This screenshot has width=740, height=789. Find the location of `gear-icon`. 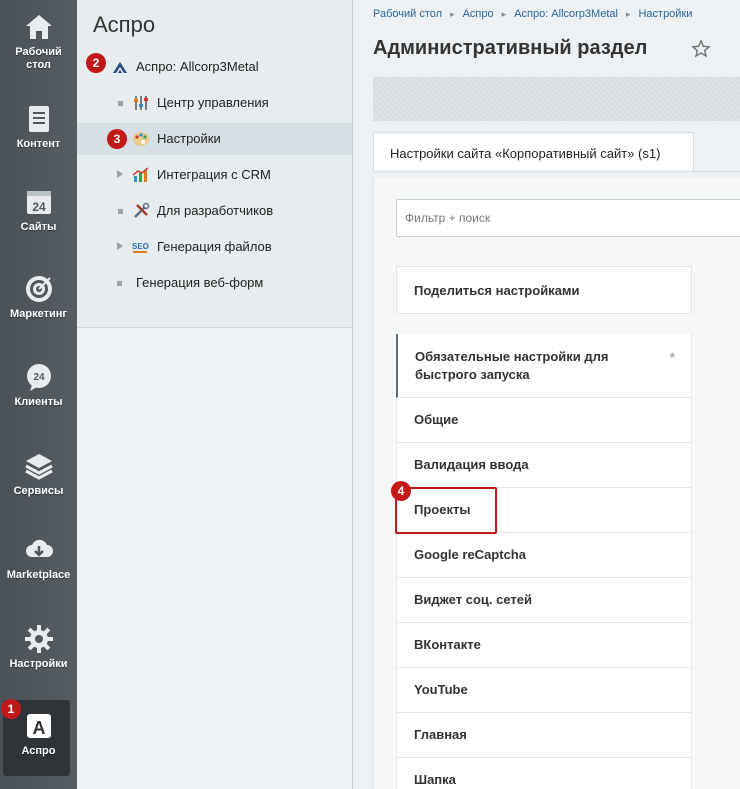

gear-icon is located at coordinates (39, 639).